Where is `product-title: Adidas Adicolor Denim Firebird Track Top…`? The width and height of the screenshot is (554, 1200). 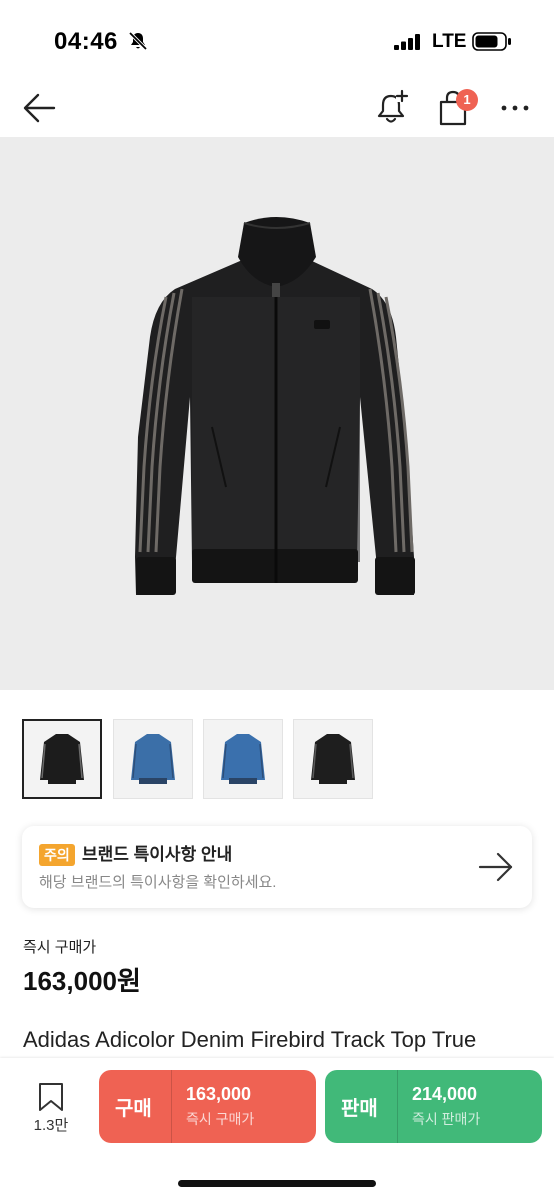
product-title: Adidas Adicolor Denim Firebird Track Top… is located at coordinates (250, 1039).